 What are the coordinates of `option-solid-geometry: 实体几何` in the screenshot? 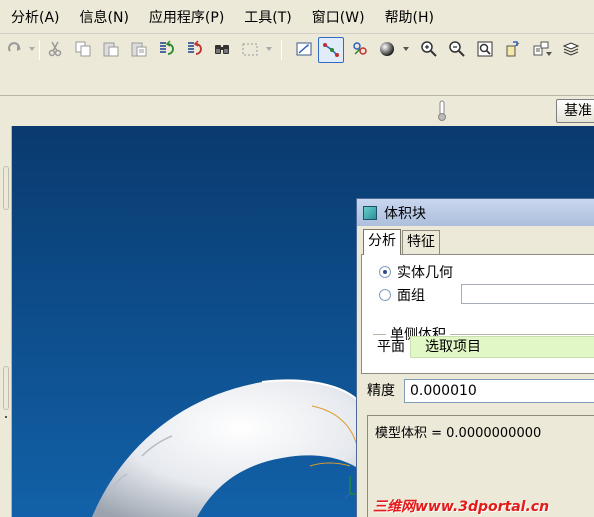 It's located at (416, 272).